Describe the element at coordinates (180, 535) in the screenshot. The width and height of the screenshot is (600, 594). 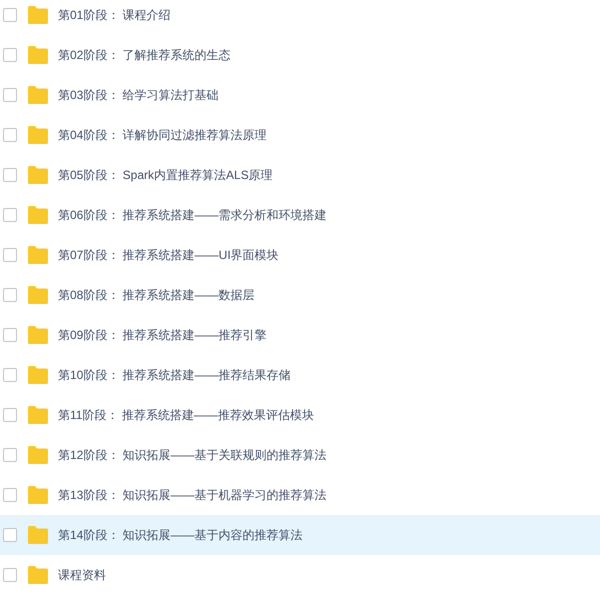
I see `folder-name: 第14阶段： 知识拓展——基于内容的推荐算法` at that location.